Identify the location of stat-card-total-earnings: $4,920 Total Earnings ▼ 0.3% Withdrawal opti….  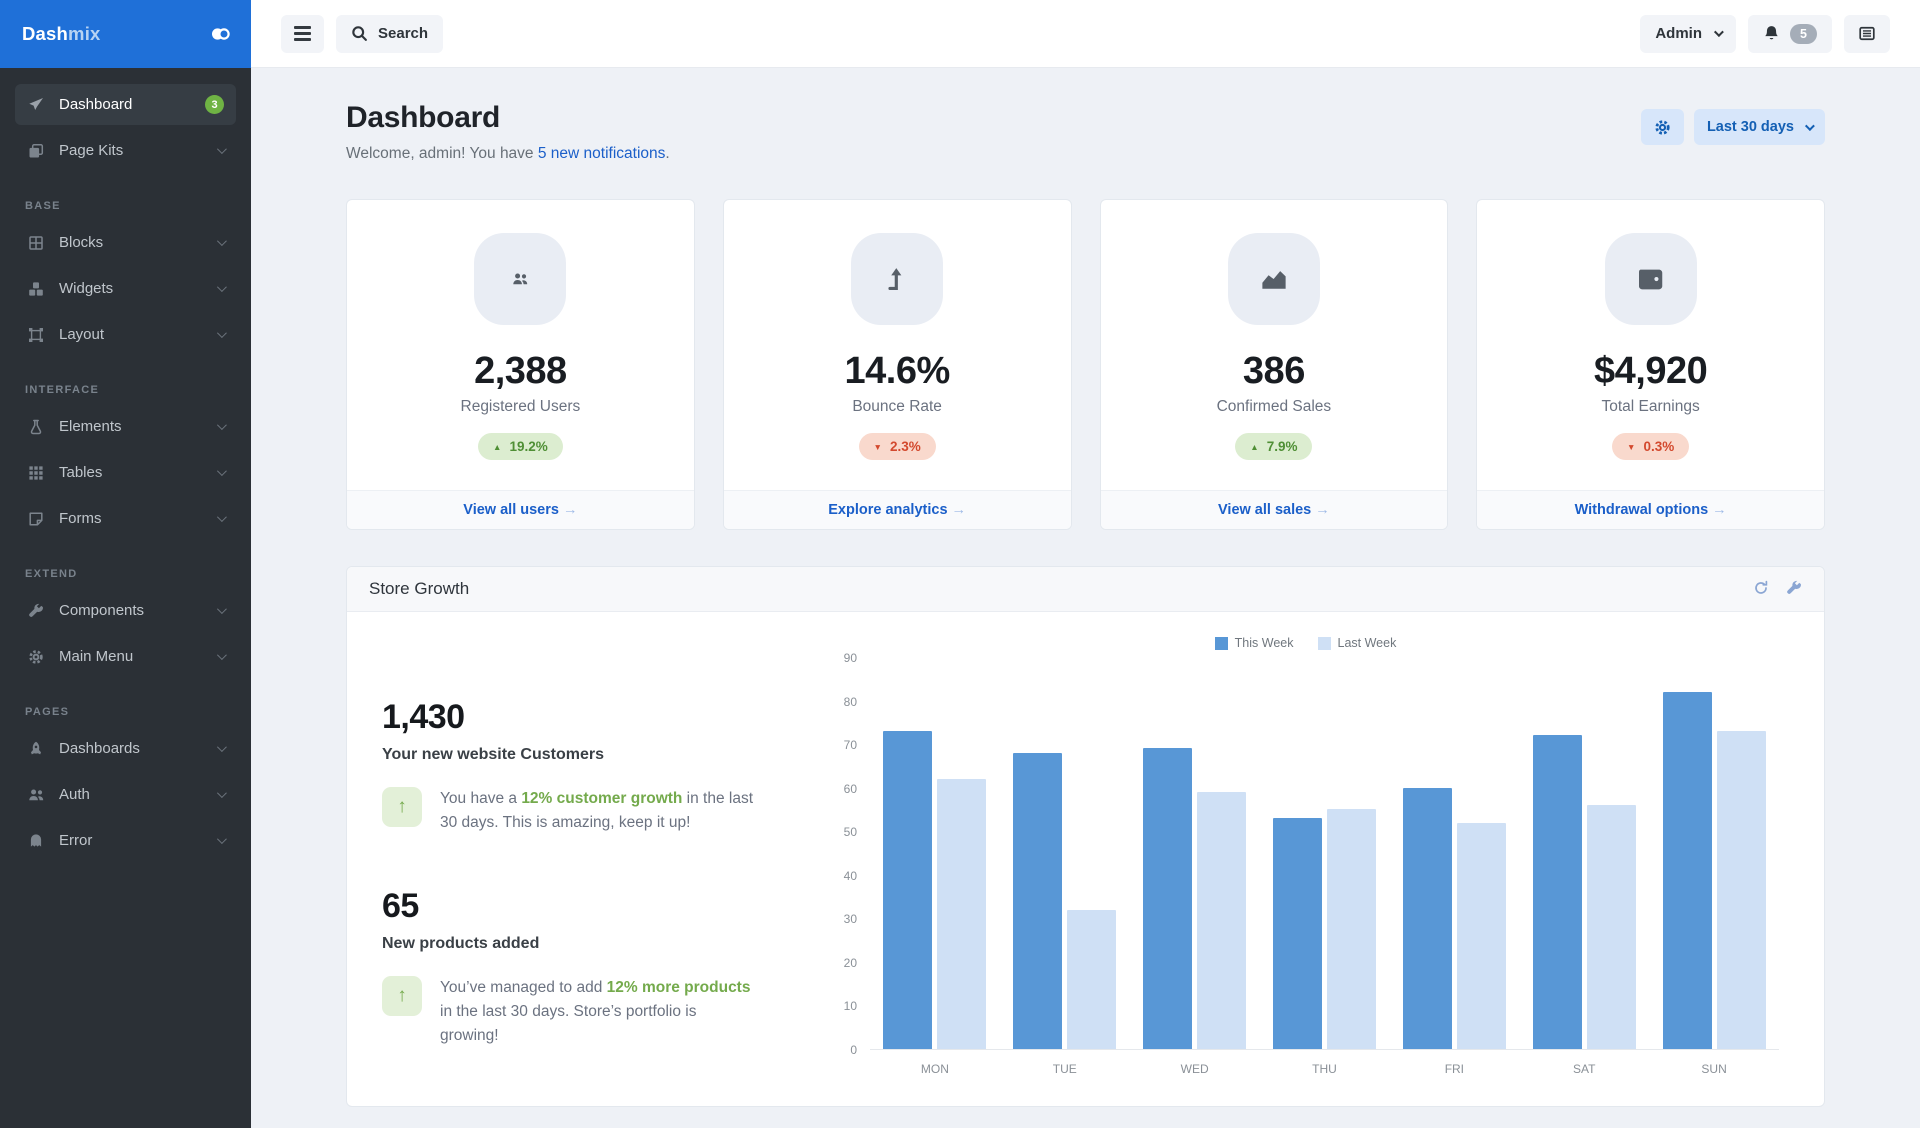
(1650, 364).